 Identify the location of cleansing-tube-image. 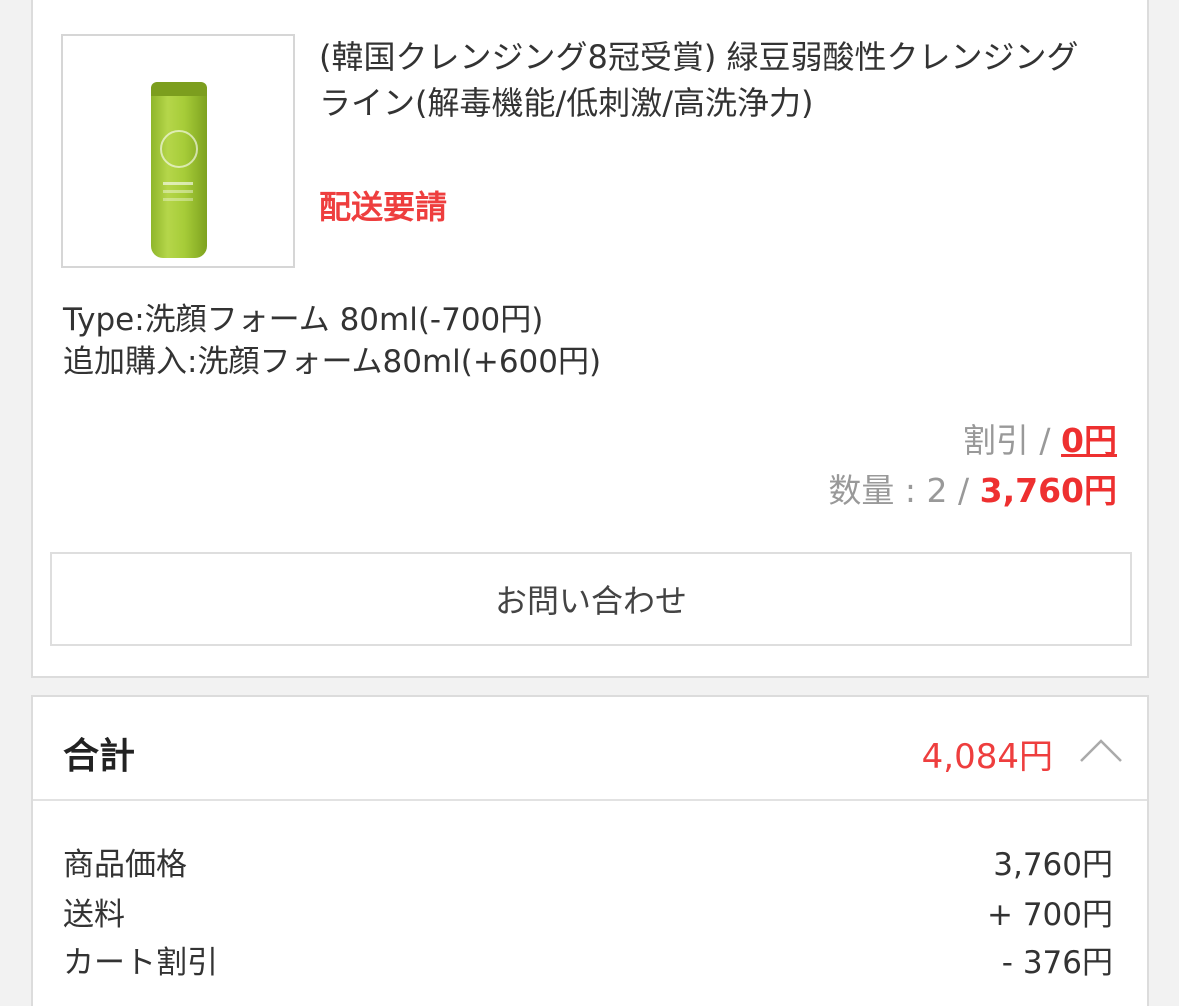
(179, 170).